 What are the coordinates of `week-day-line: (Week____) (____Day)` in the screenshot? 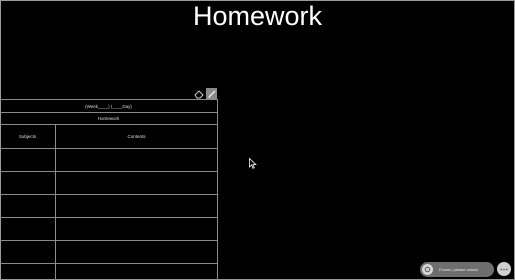 It's located at (108, 106).